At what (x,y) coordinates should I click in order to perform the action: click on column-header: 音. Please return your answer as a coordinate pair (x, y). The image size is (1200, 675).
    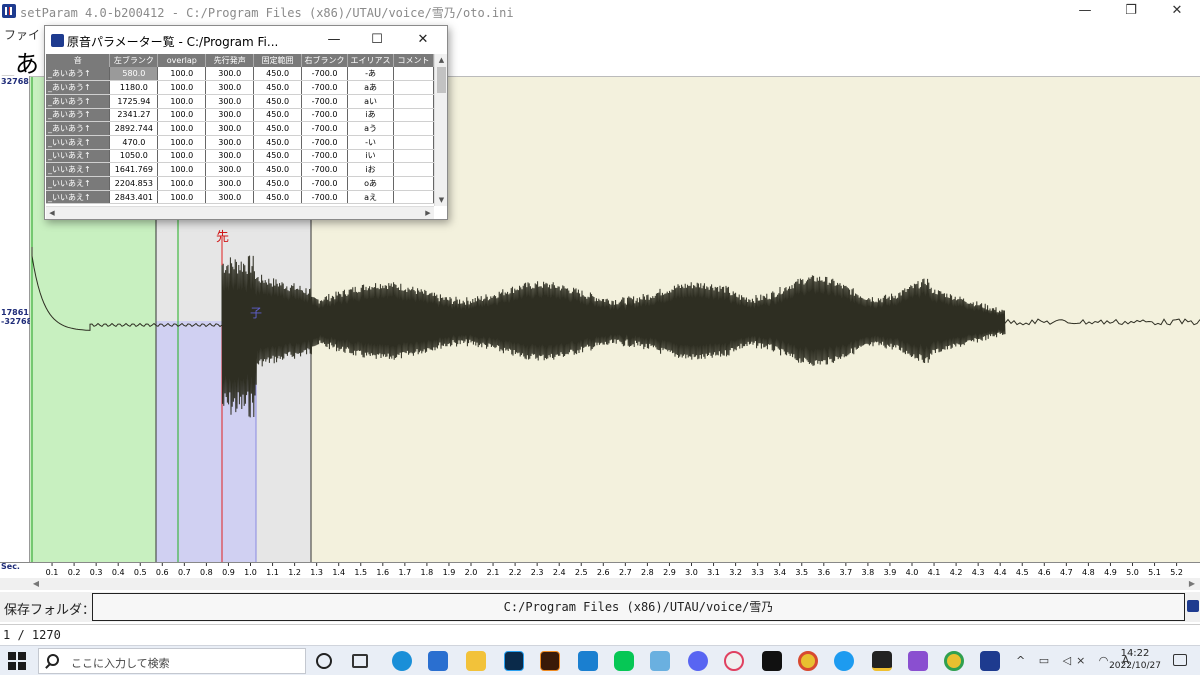
    Looking at the image, I should click on (78, 60).